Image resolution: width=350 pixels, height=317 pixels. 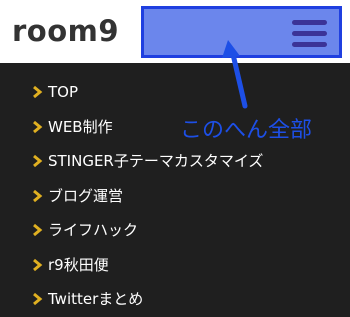 I want to click on nav-item-top: TOP, so click(x=39, y=92).